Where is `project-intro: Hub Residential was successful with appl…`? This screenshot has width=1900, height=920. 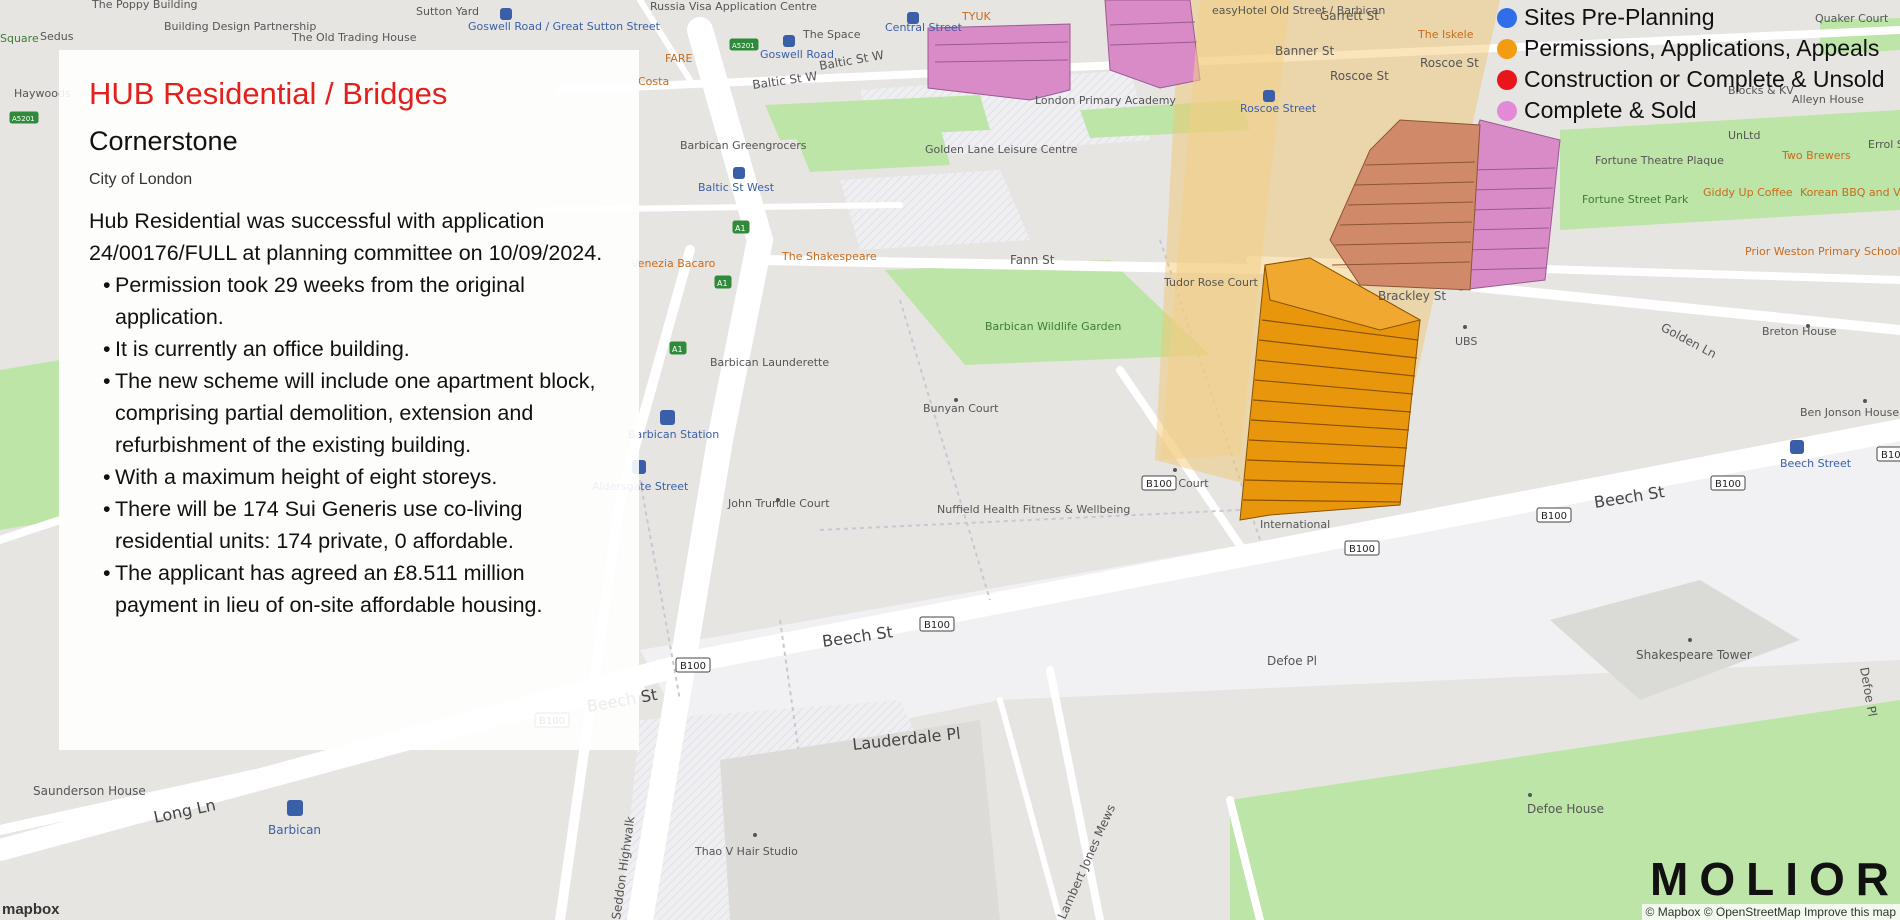 project-intro: Hub Residential was successful with appl… is located at coordinates (346, 237).